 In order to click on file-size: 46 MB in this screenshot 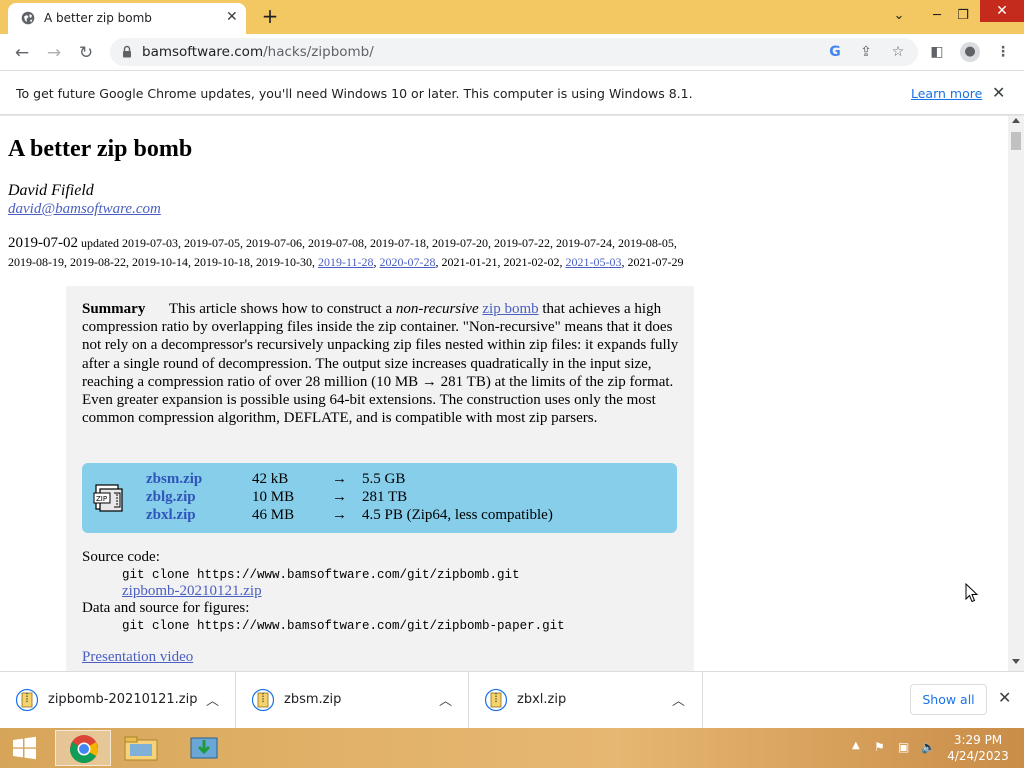, I will do `click(273, 515)`.